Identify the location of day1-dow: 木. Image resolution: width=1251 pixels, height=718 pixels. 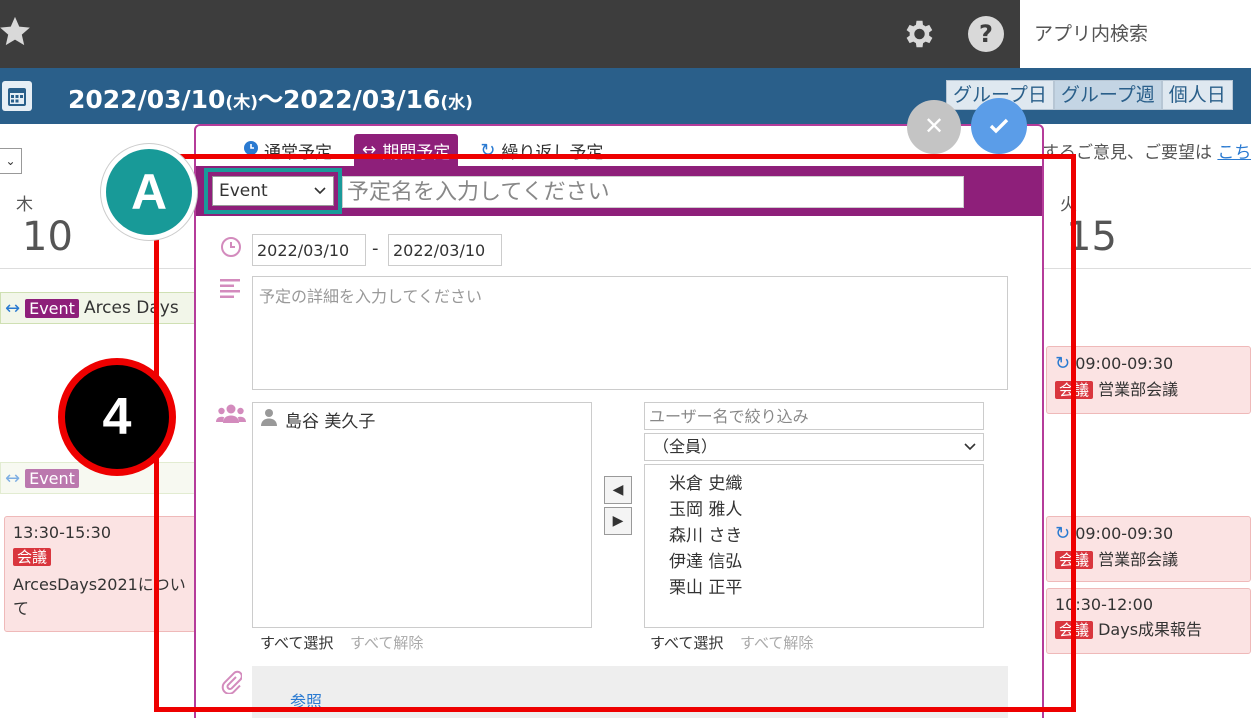
(24, 205).